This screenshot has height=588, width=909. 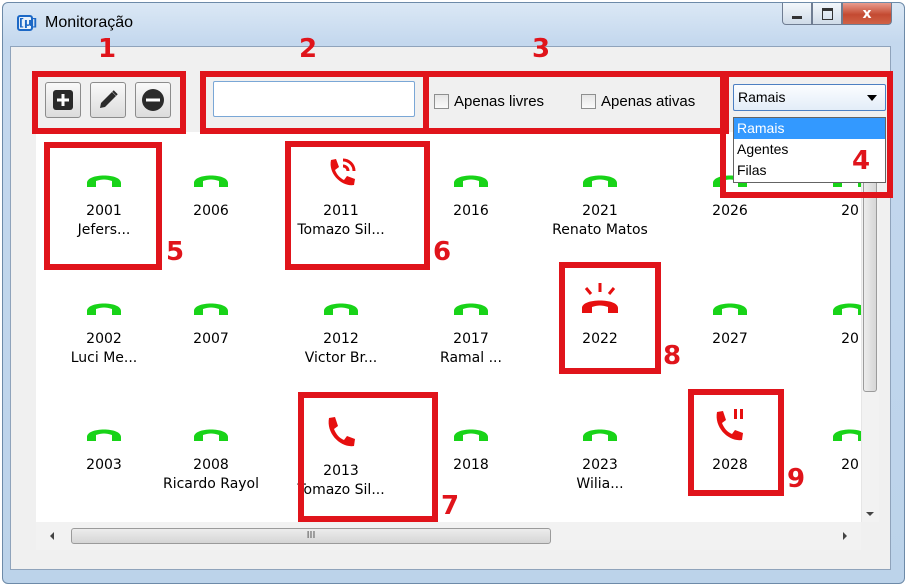 What do you see at coordinates (541, 49) in the screenshot?
I see `annotation-number-3: 3` at bounding box center [541, 49].